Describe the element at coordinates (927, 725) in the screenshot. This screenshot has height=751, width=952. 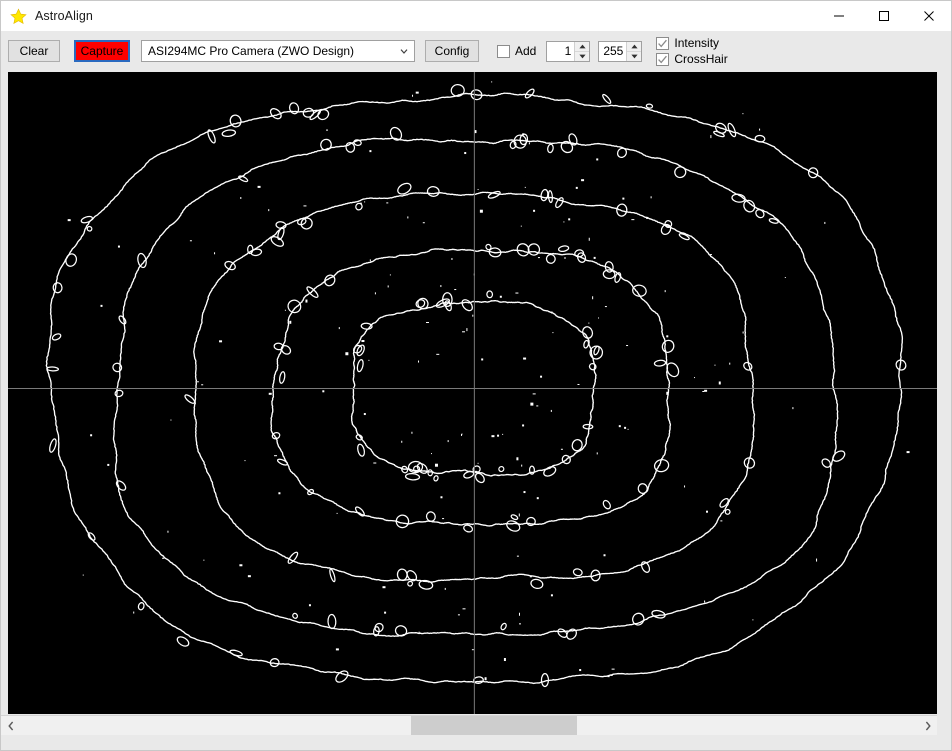
I see `scroll-right-button` at that location.